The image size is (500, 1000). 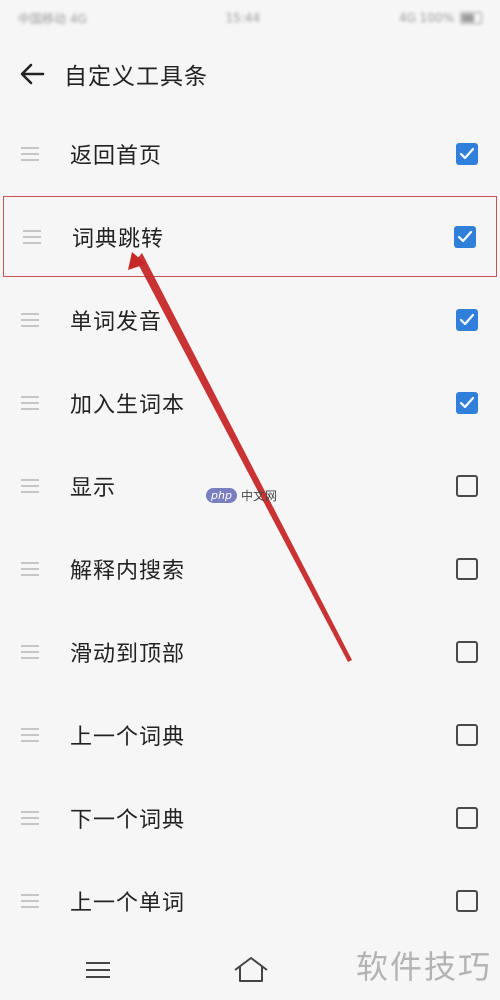 What do you see at coordinates (424, 967) in the screenshot?
I see `corner-logo: 软件技巧` at bounding box center [424, 967].